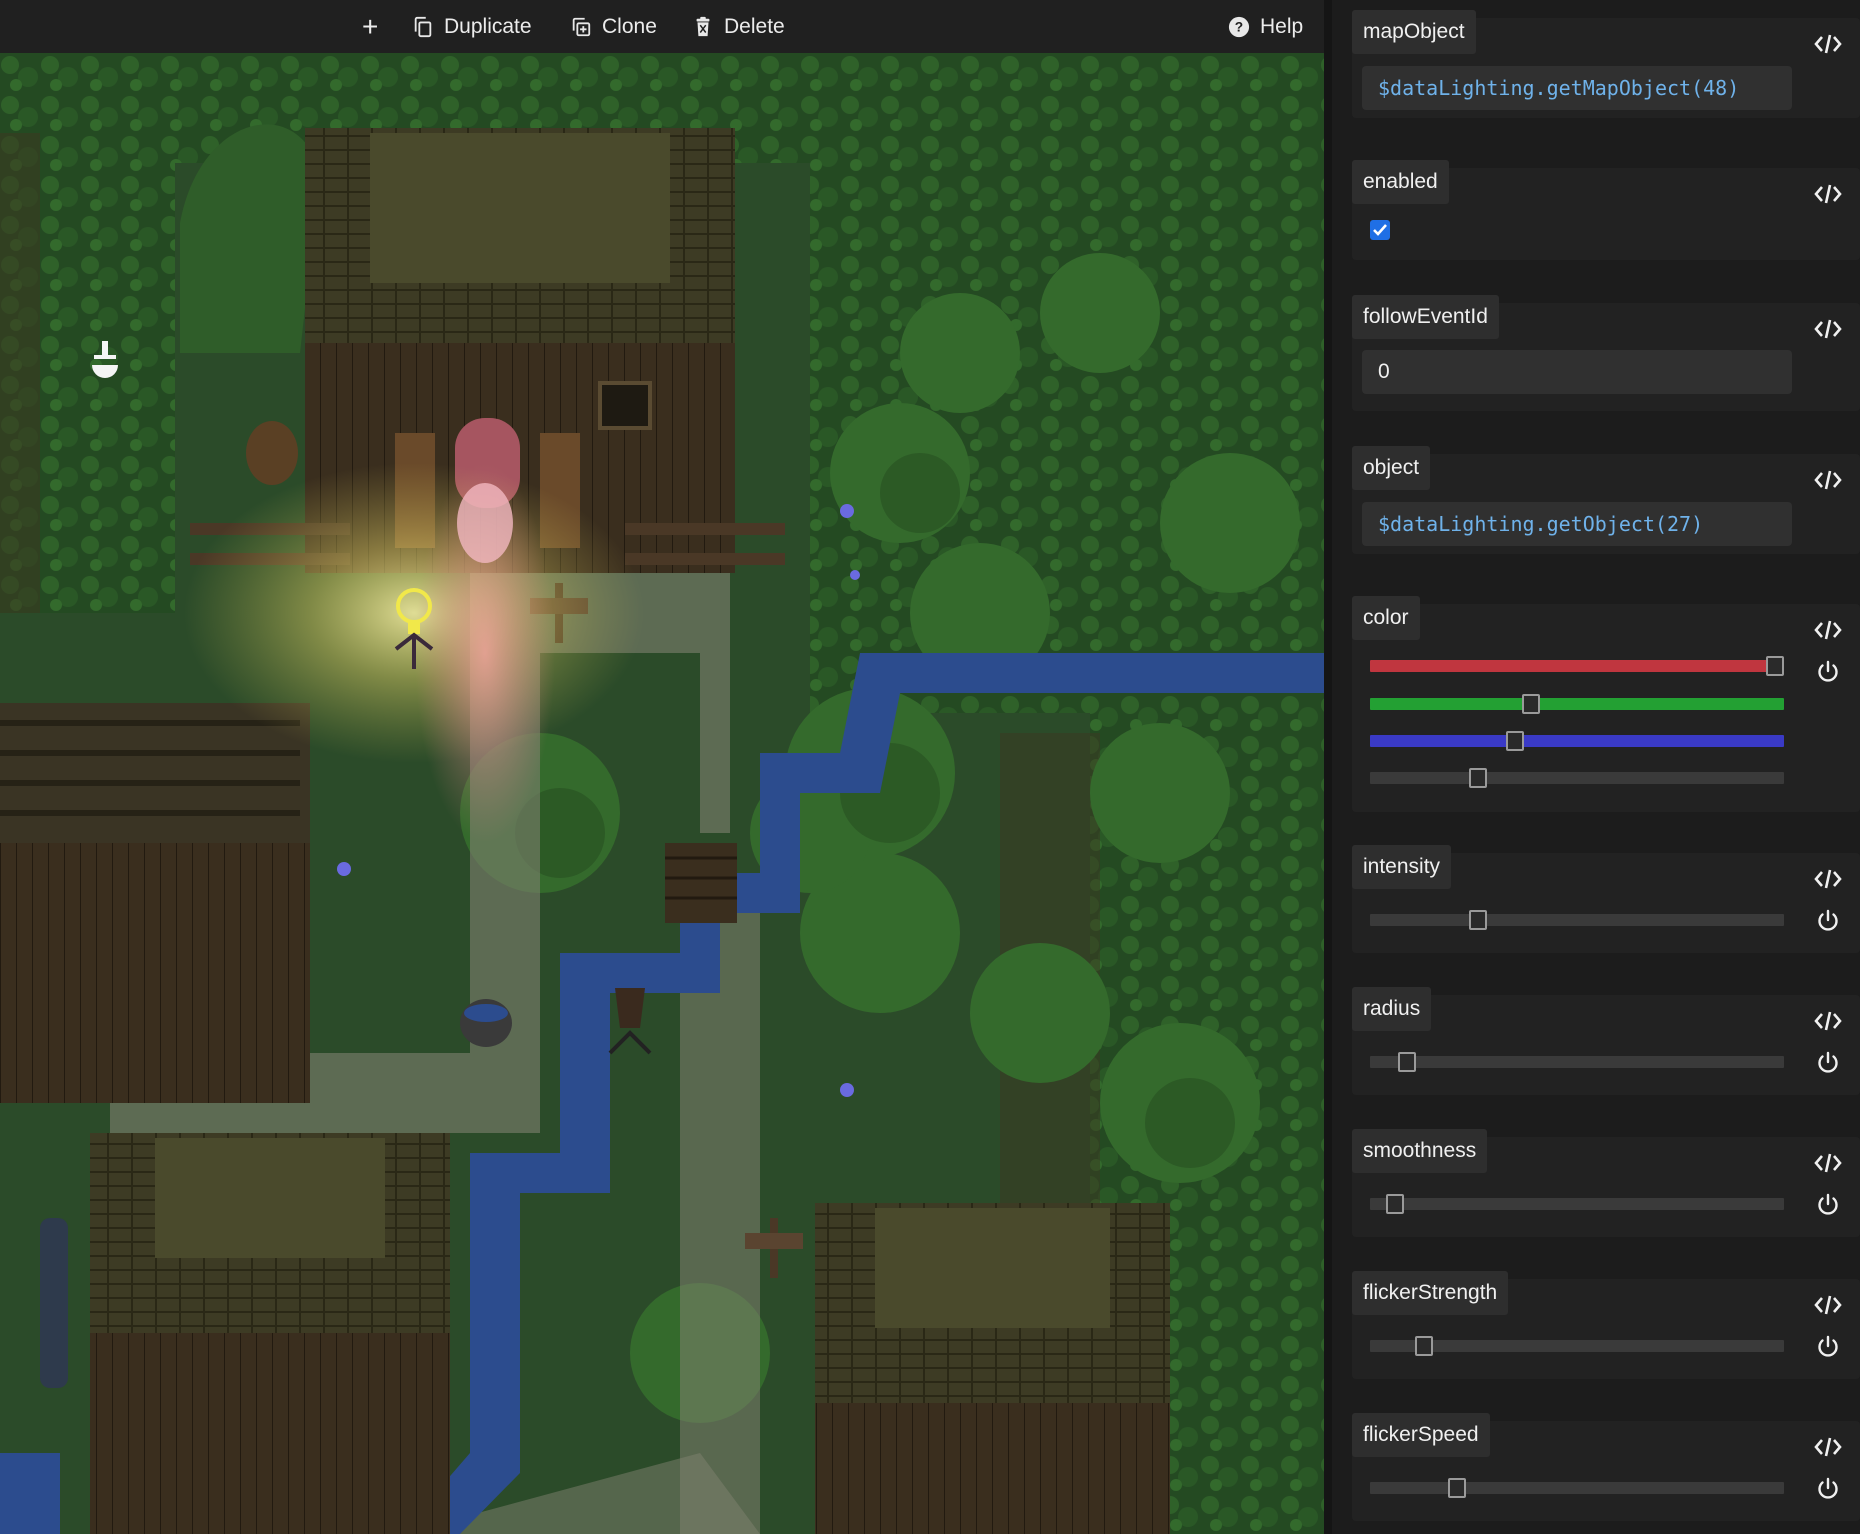 This screenshot has height=1534, width=1860. What do you see at coordinates (754, 26) in the screenshot?
I see `delete-label: Delete` at bounding box center [754, 26].